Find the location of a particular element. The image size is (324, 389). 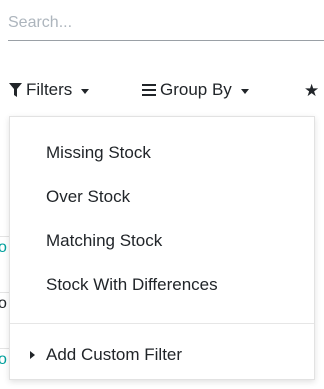

filters-label: Filters is located at coordinates (49, 89).